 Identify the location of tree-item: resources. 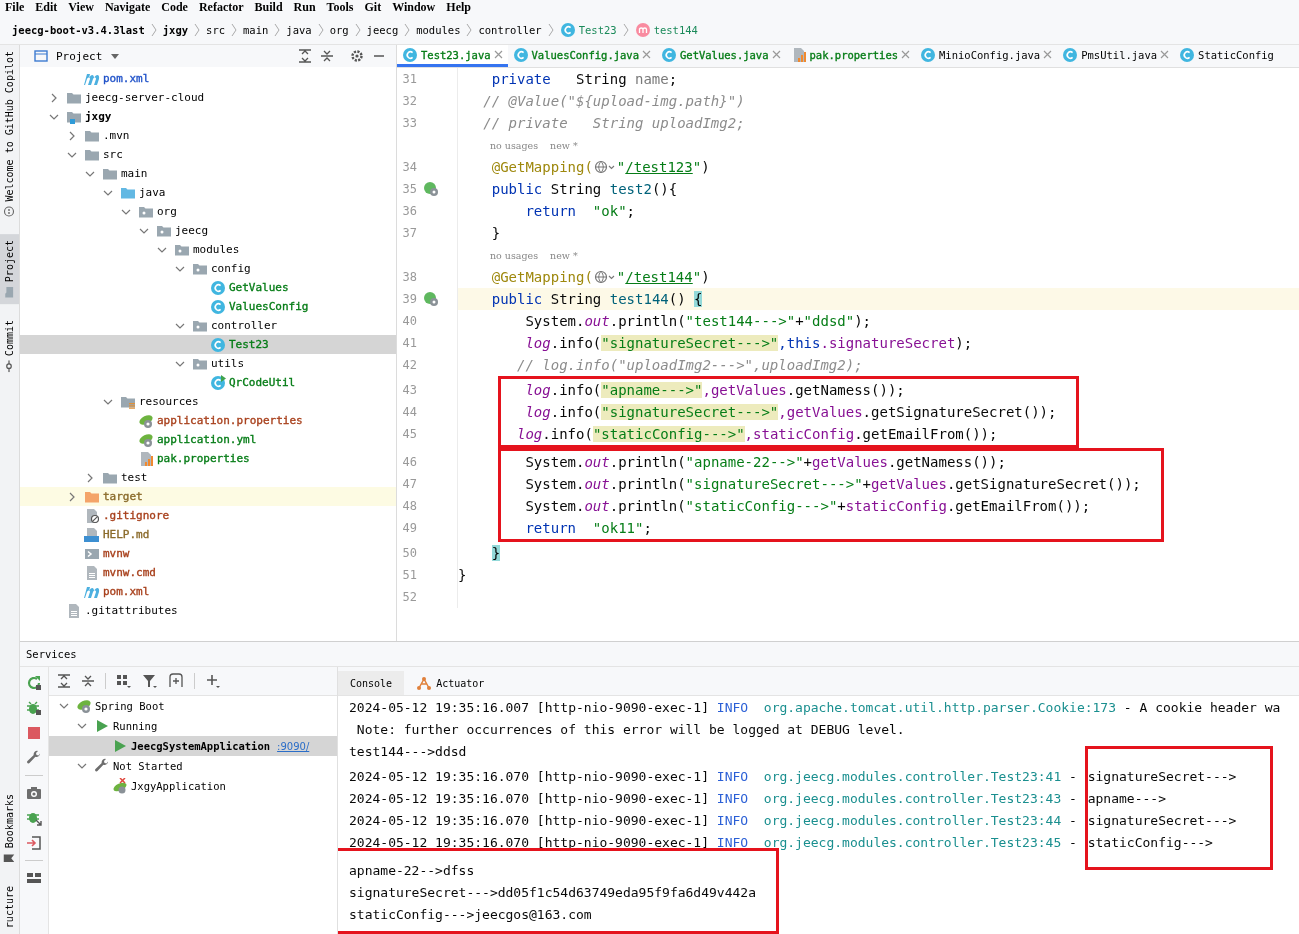
(208, 401).